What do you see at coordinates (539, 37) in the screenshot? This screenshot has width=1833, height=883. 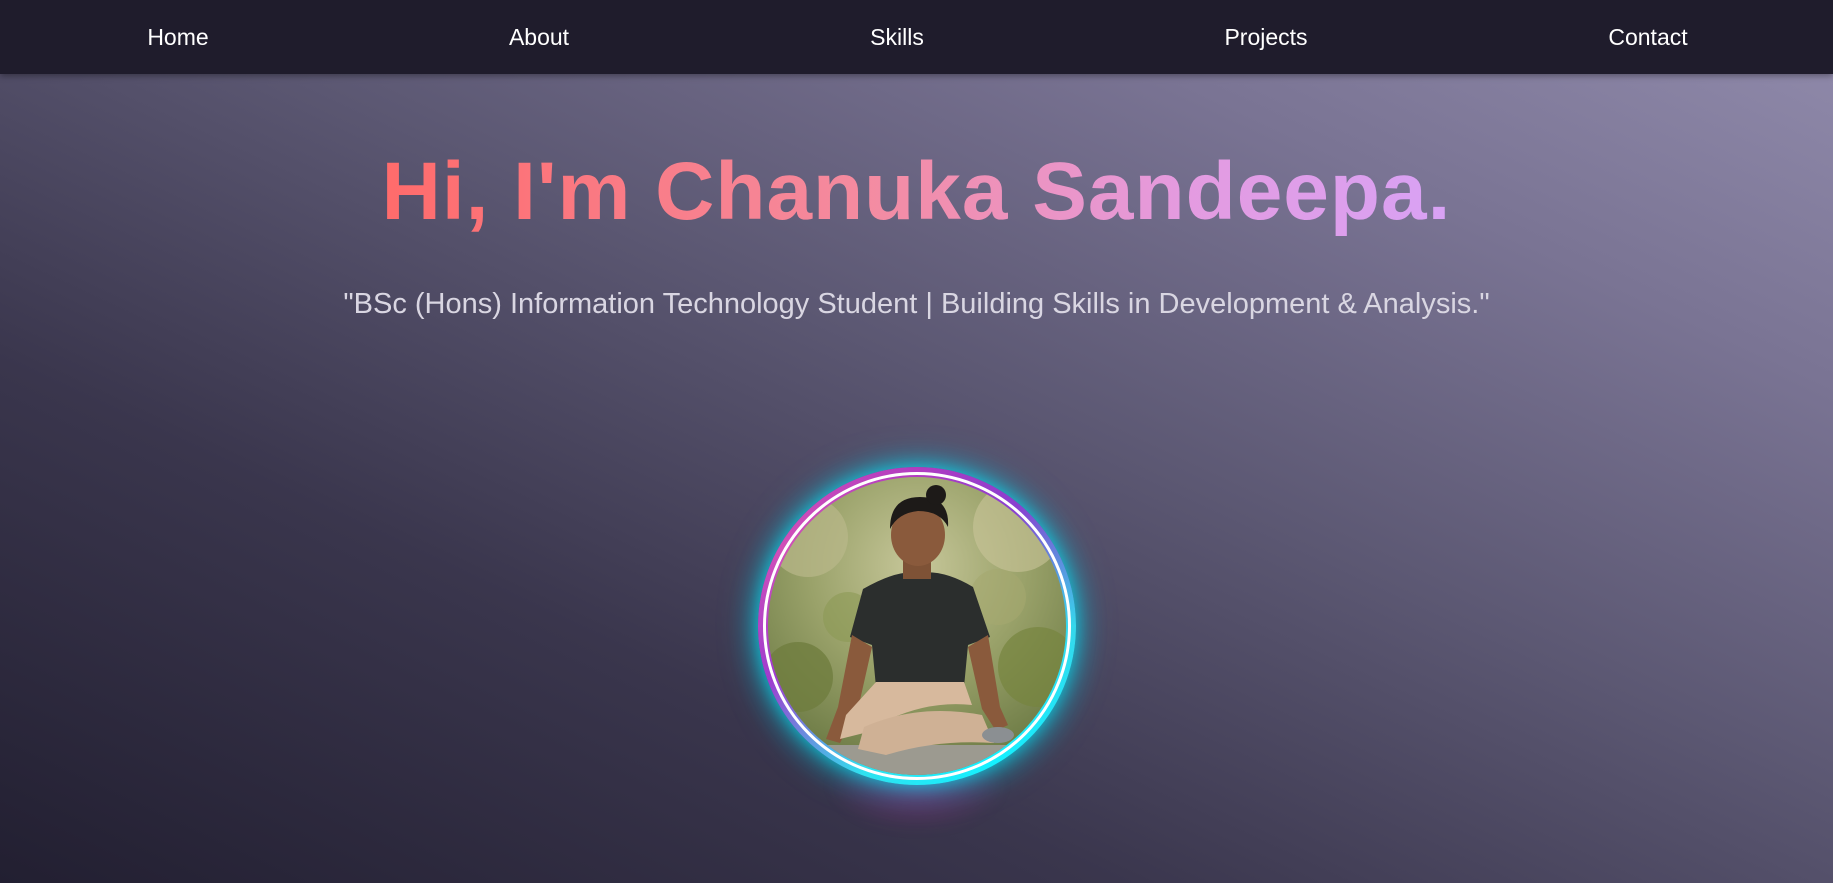 I see `nav-link-about: About` at bounding box center [539, 37].